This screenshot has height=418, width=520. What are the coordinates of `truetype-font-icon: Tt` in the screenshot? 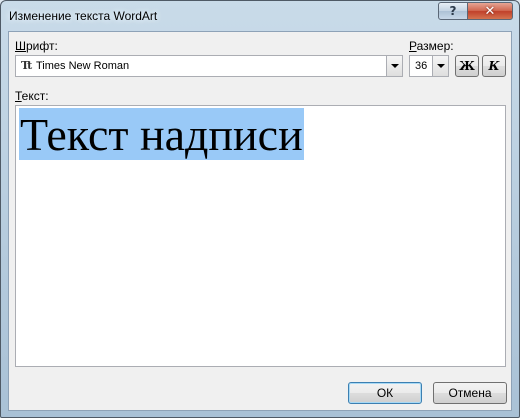 It's located at (26, 65).